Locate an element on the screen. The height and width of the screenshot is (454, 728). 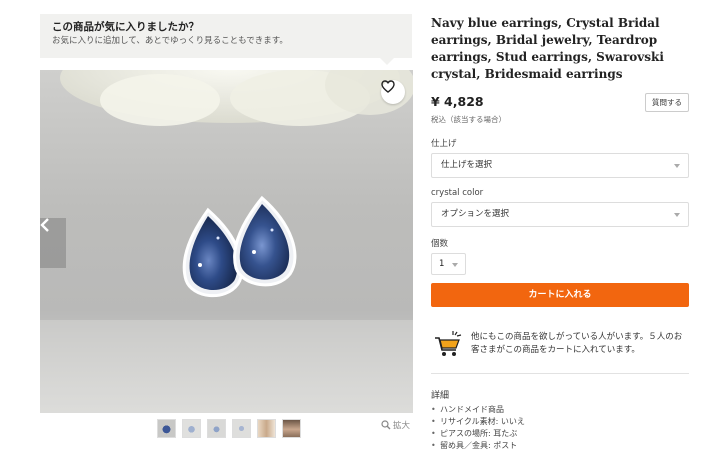
previous-image-button is located at coordinates (53, 243).